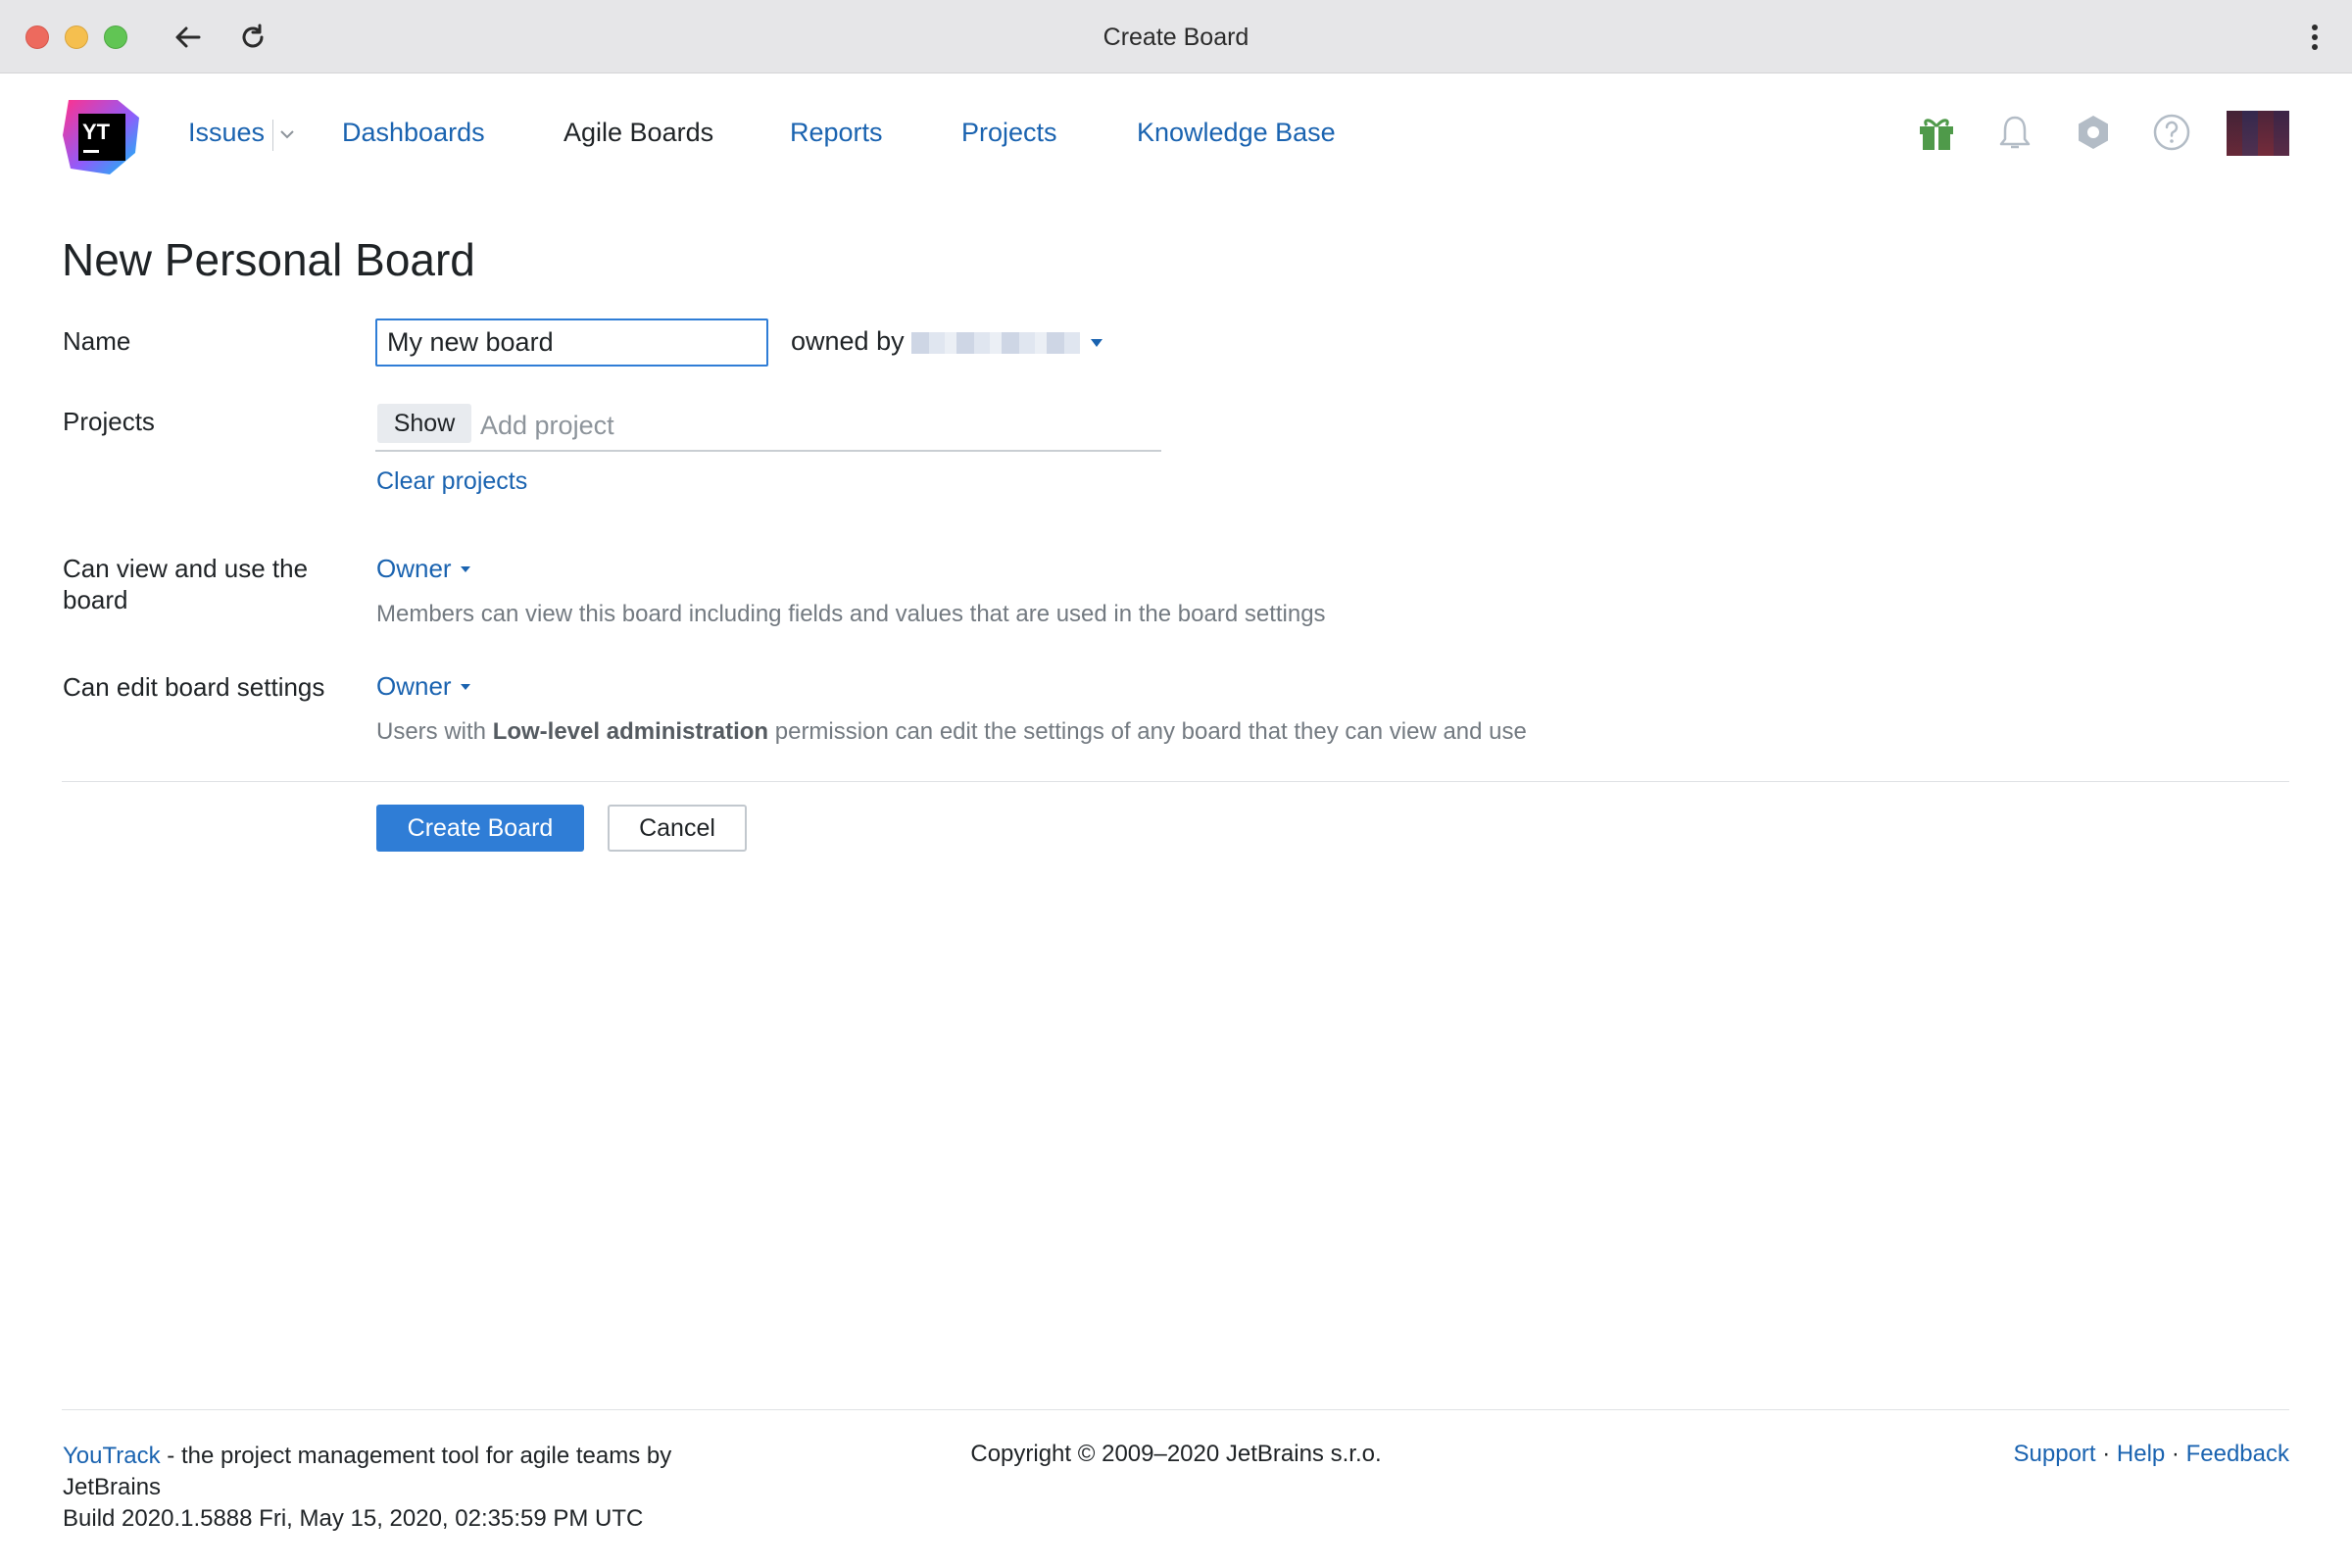  Describe the element at coordinates (96, 132) in the screenshot. I see `svg-text: YT` at that location.